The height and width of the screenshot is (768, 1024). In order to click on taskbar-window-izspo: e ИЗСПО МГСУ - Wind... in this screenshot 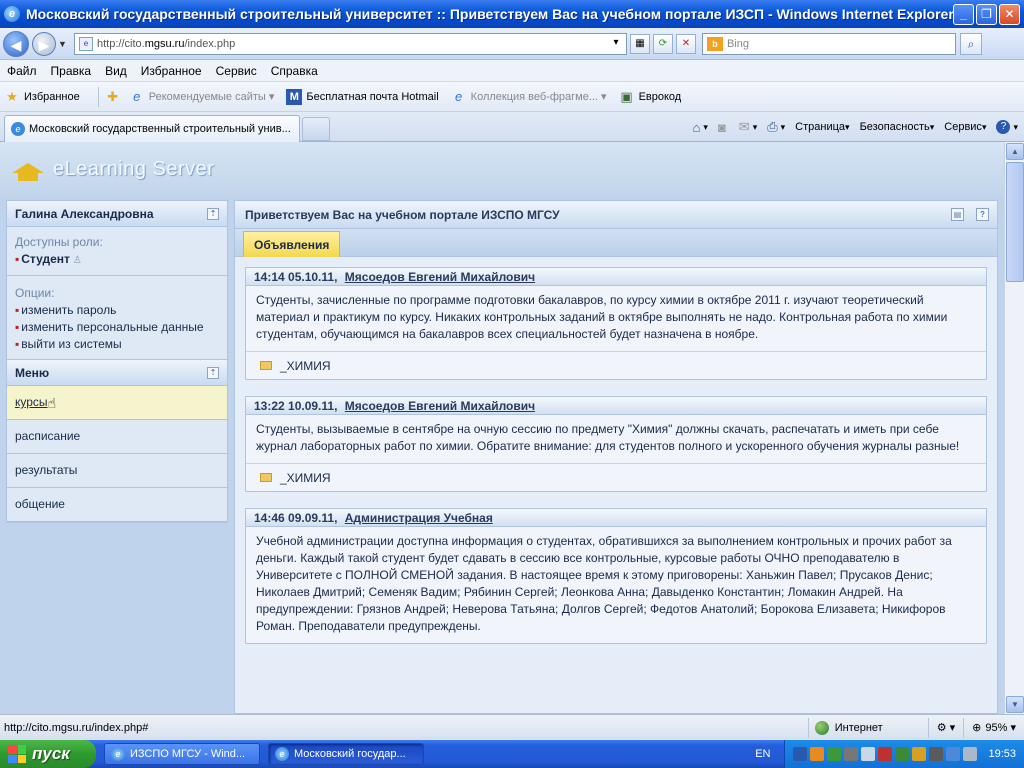, I will do `click(182, 754)`.